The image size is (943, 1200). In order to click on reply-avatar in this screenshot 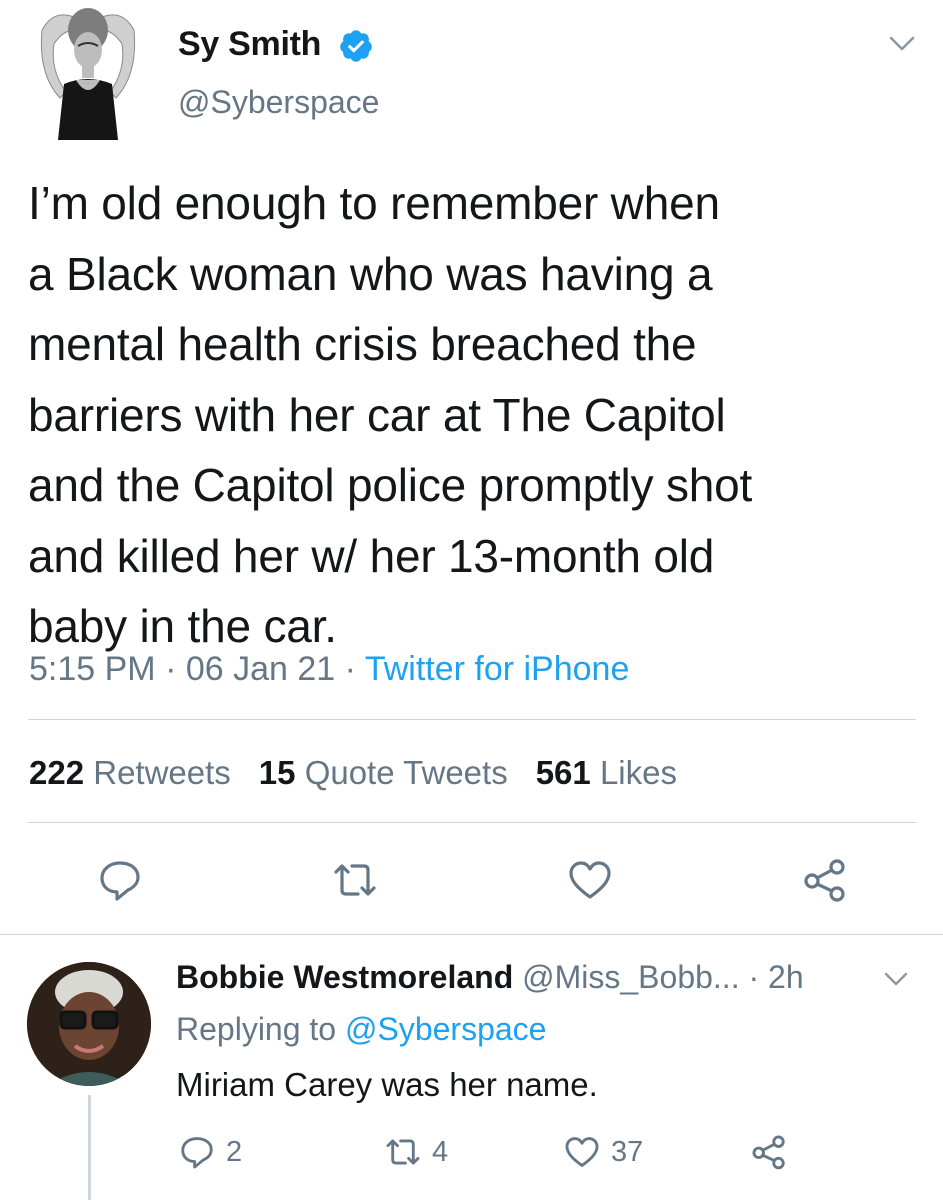, I will do `click(89, 1024)`.